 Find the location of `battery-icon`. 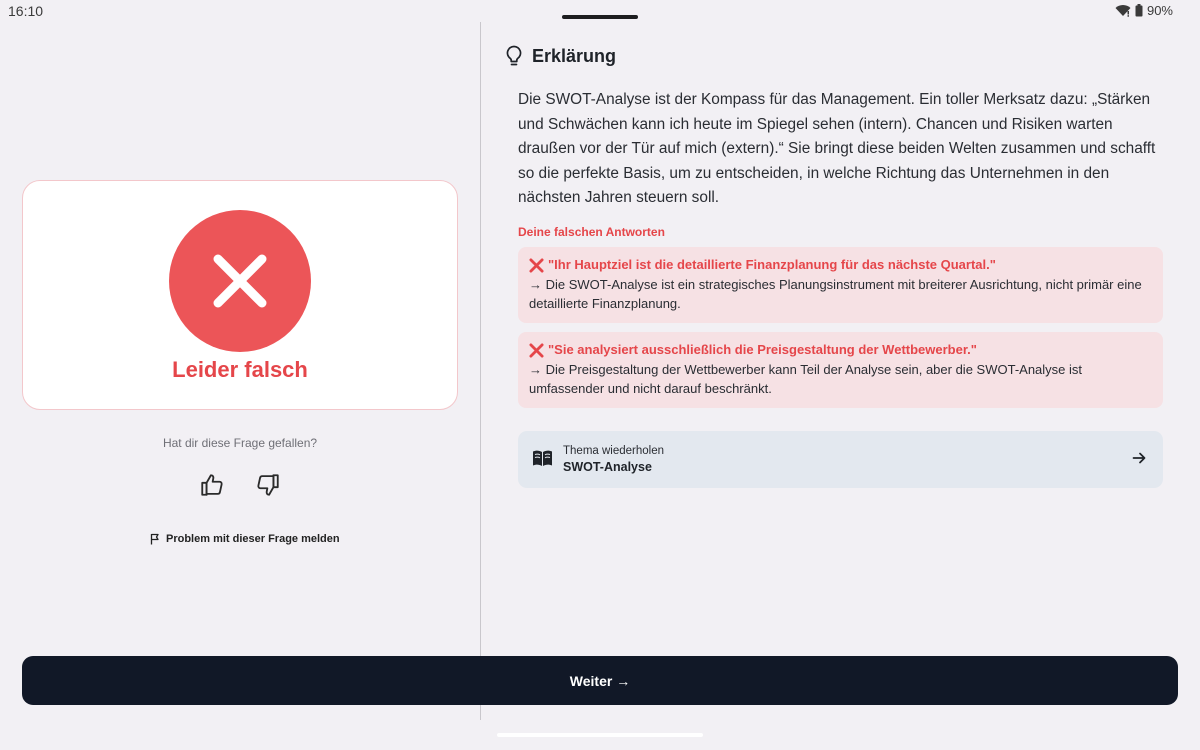

battery-icon is located at coordinates (1139, 10).